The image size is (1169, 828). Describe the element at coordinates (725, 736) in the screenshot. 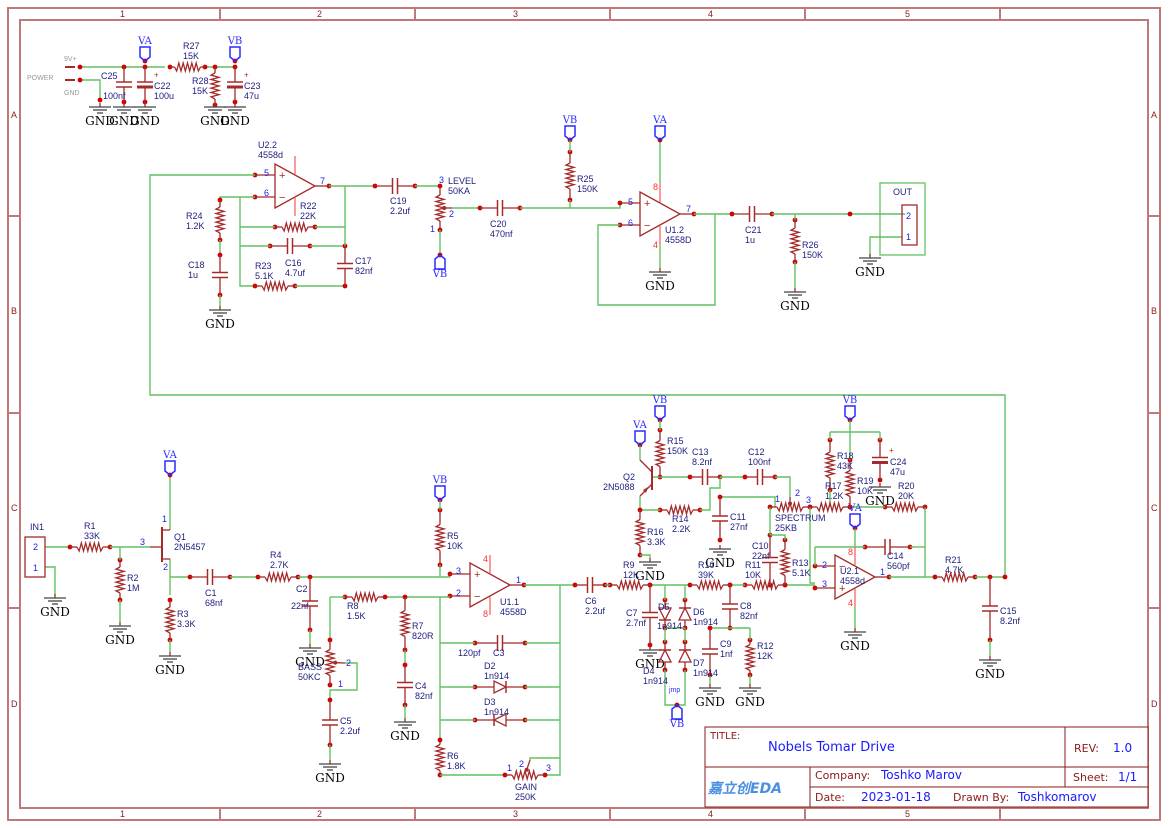

I see `title-key: TITLE:` at that location.